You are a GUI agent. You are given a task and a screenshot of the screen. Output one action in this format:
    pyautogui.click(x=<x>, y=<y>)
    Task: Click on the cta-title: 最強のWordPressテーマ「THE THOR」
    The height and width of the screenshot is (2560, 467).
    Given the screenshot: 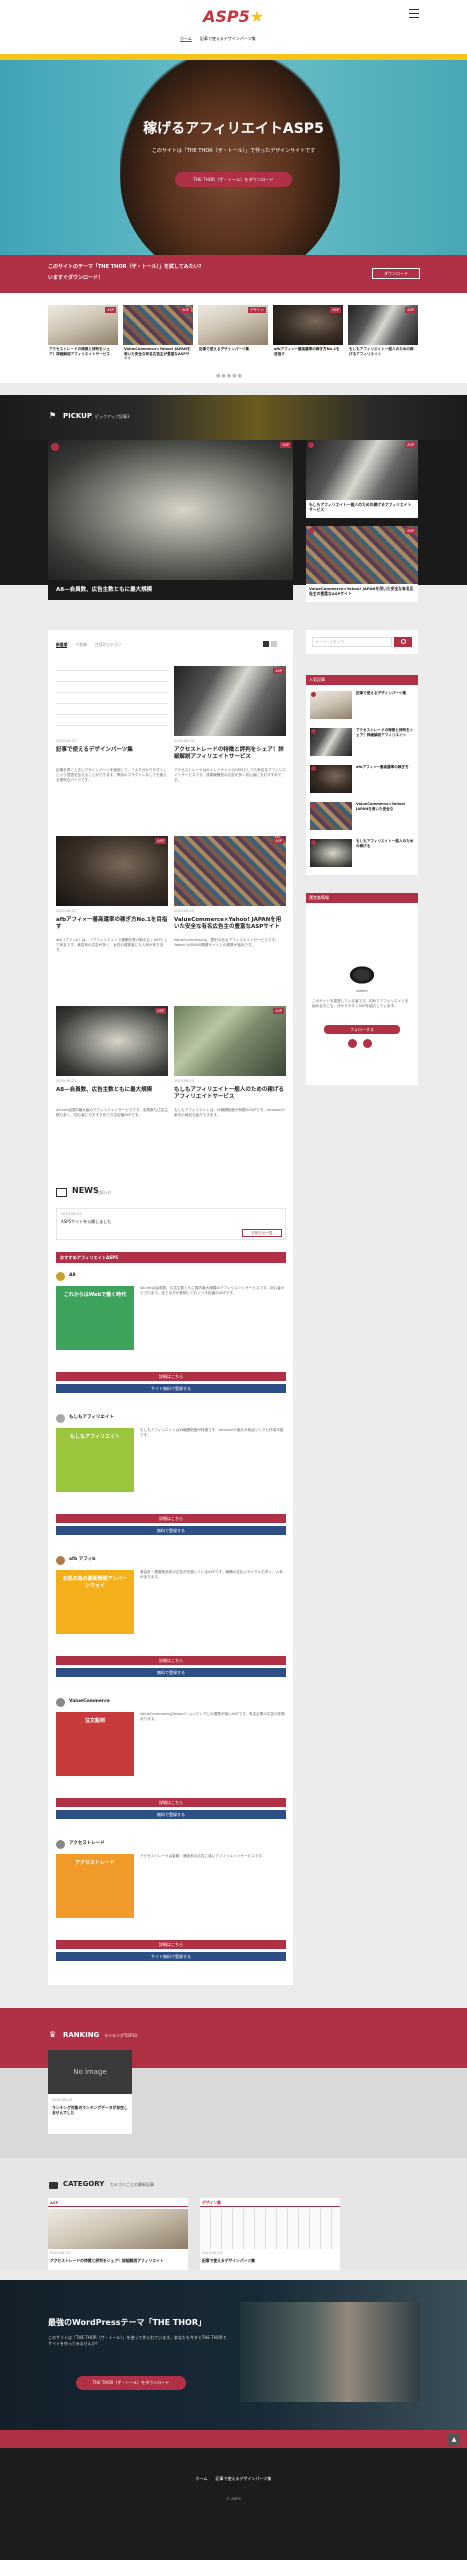 What is the action you would take?
    pyautogui.click(x=127, y=2322)
    